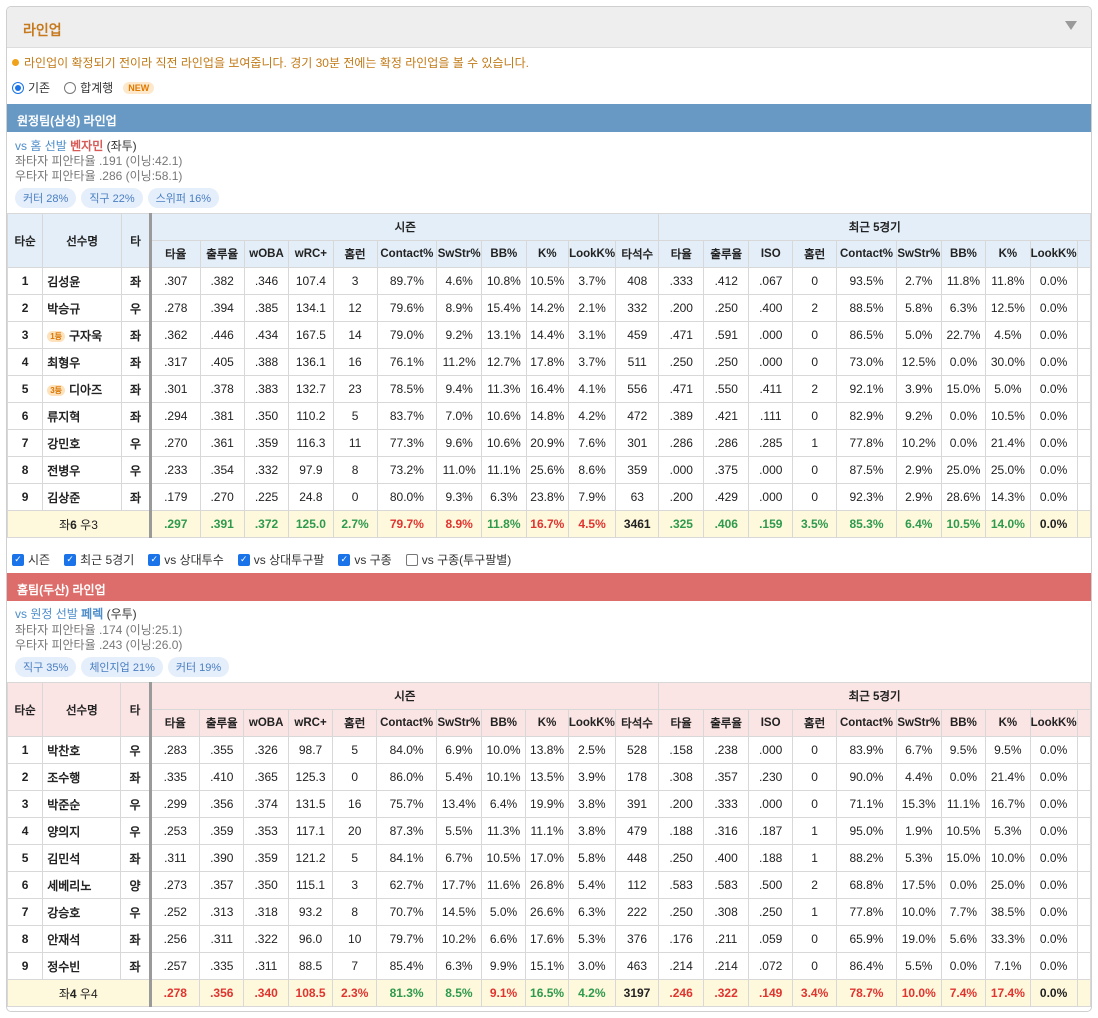  Describe the element at coordinates (503, 966) in the screenshot. I see `season-stat-cell: 9.9%` at that location.